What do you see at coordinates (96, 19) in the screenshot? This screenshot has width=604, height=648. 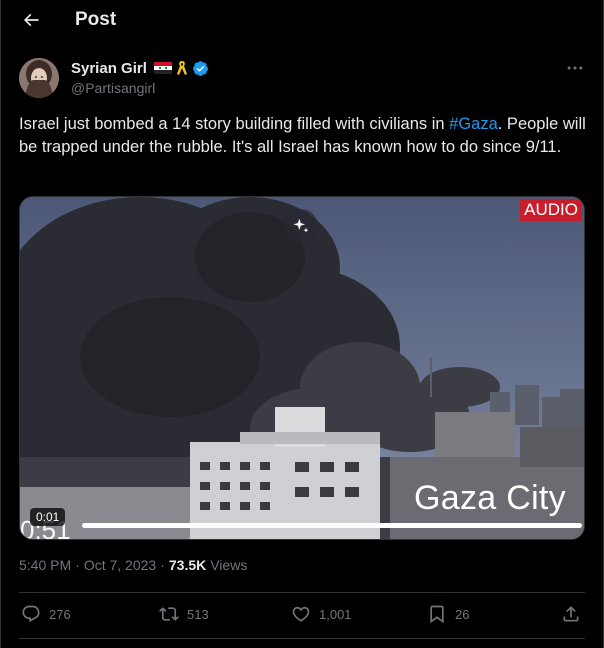 I see `page-title: Post` at bounding box center [96, 19].